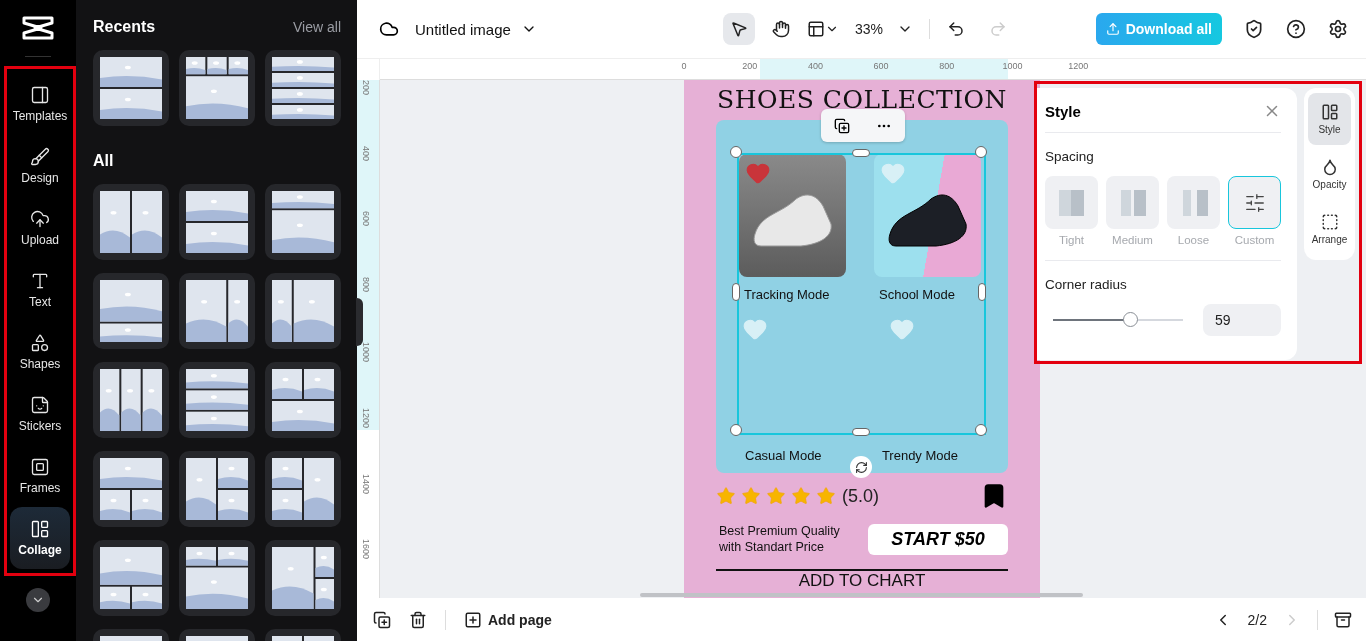 The height and width of the screenshot is (641, 1366). What do you see at coordinates (40, 104) in the screenshot?
I see `rail-tab: Templates` at bounding box center [40, 104].